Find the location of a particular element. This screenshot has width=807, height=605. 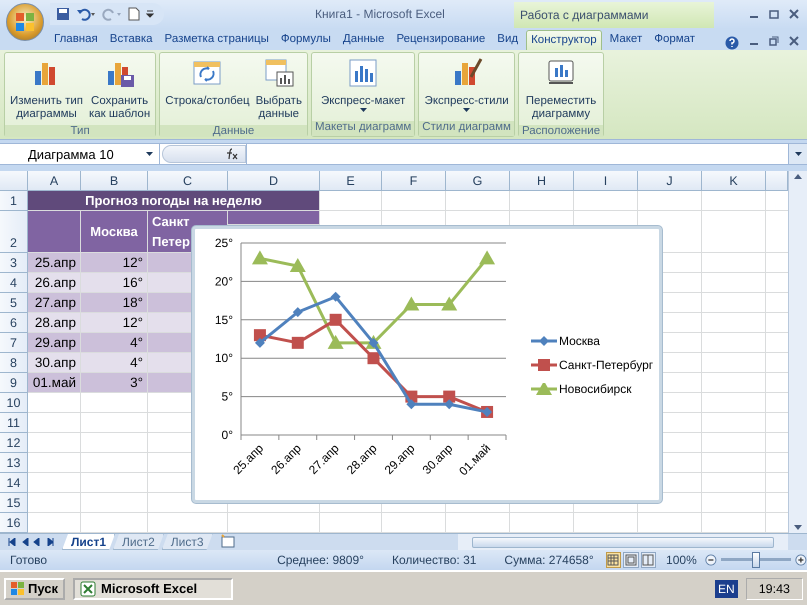

axis-label: 20° is located at coordinates (223, 281).